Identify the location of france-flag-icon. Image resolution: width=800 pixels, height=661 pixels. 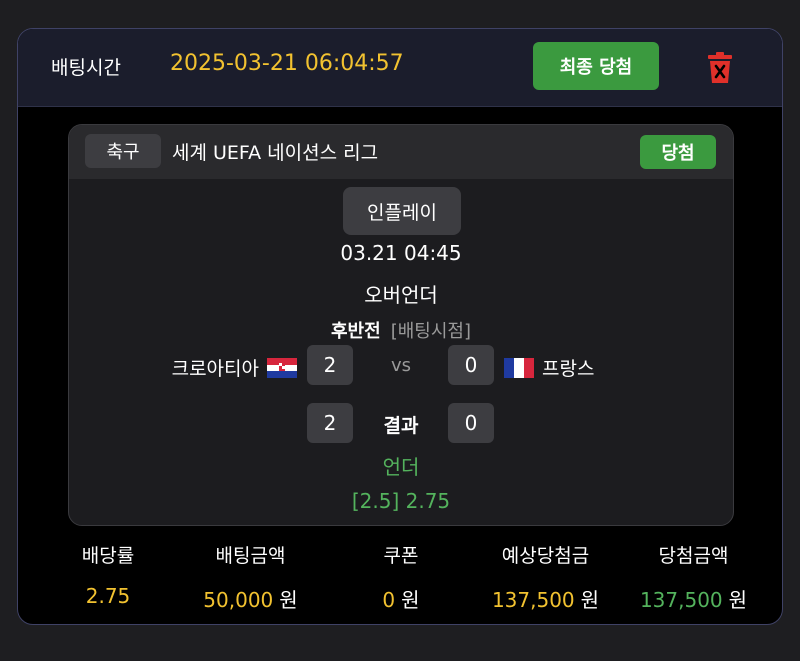
(519, 367).